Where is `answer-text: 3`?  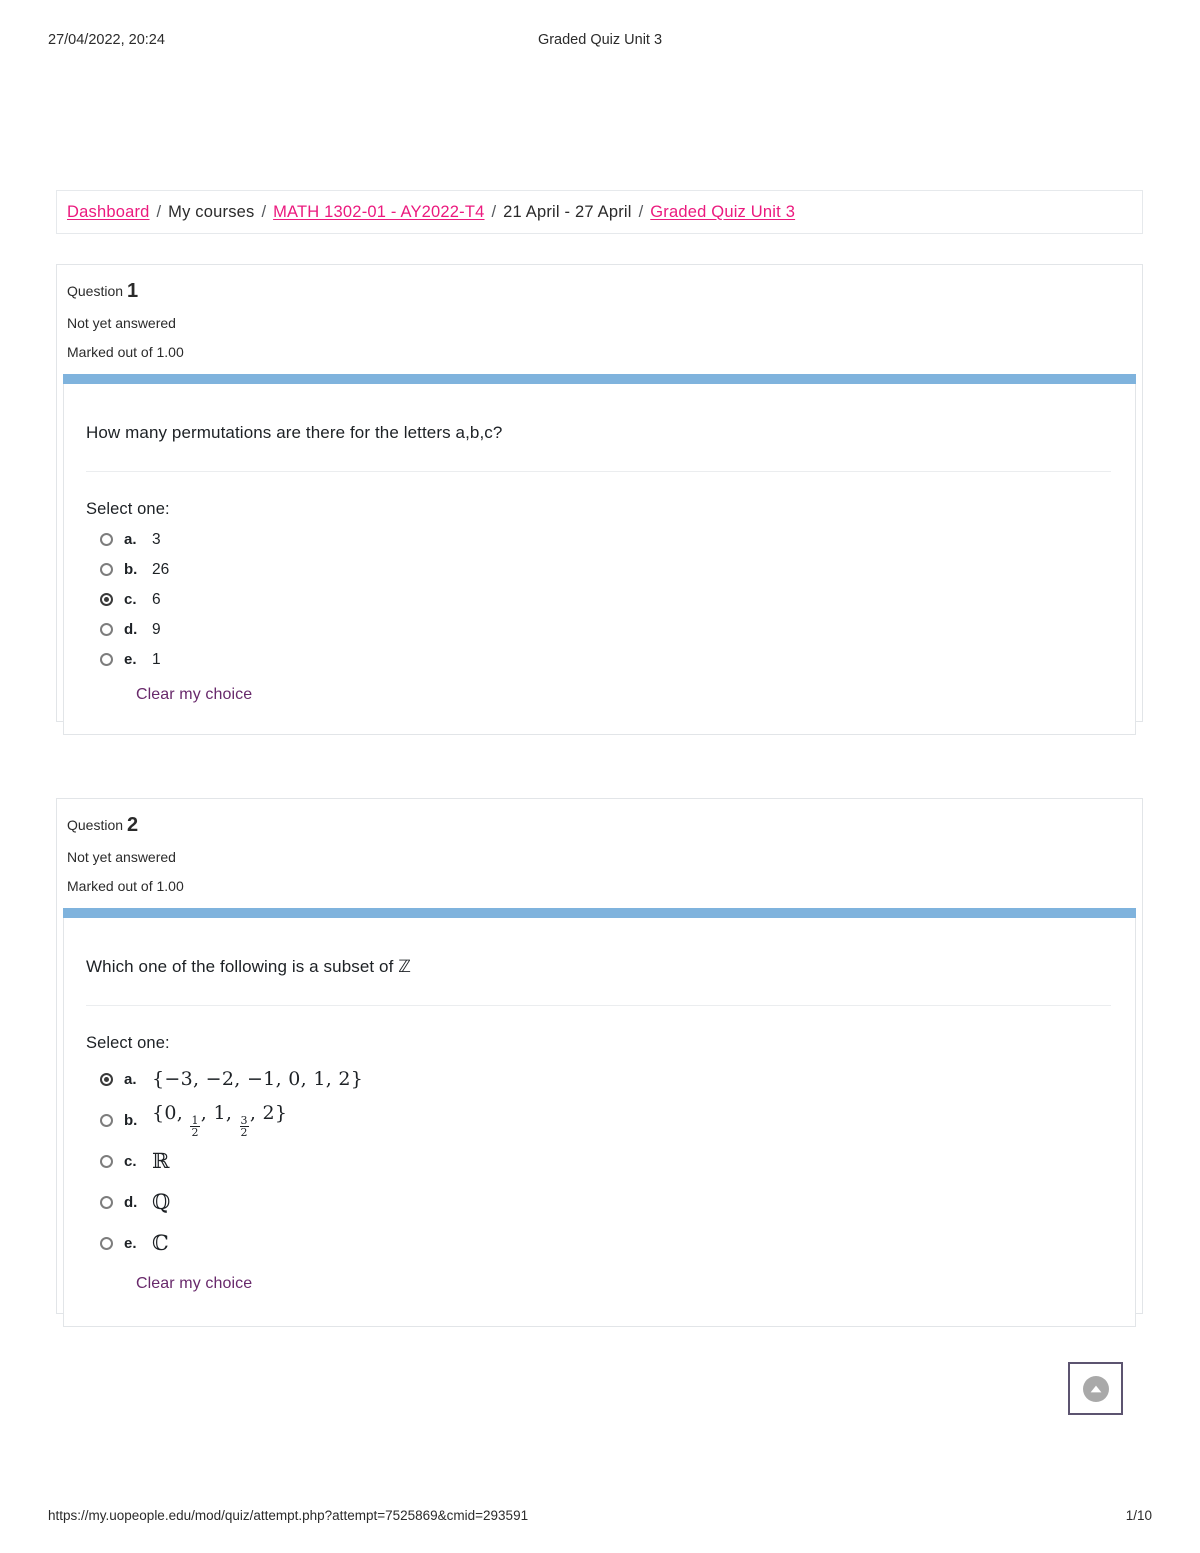 answer-text: 3 is located at coordinates (156, 539).